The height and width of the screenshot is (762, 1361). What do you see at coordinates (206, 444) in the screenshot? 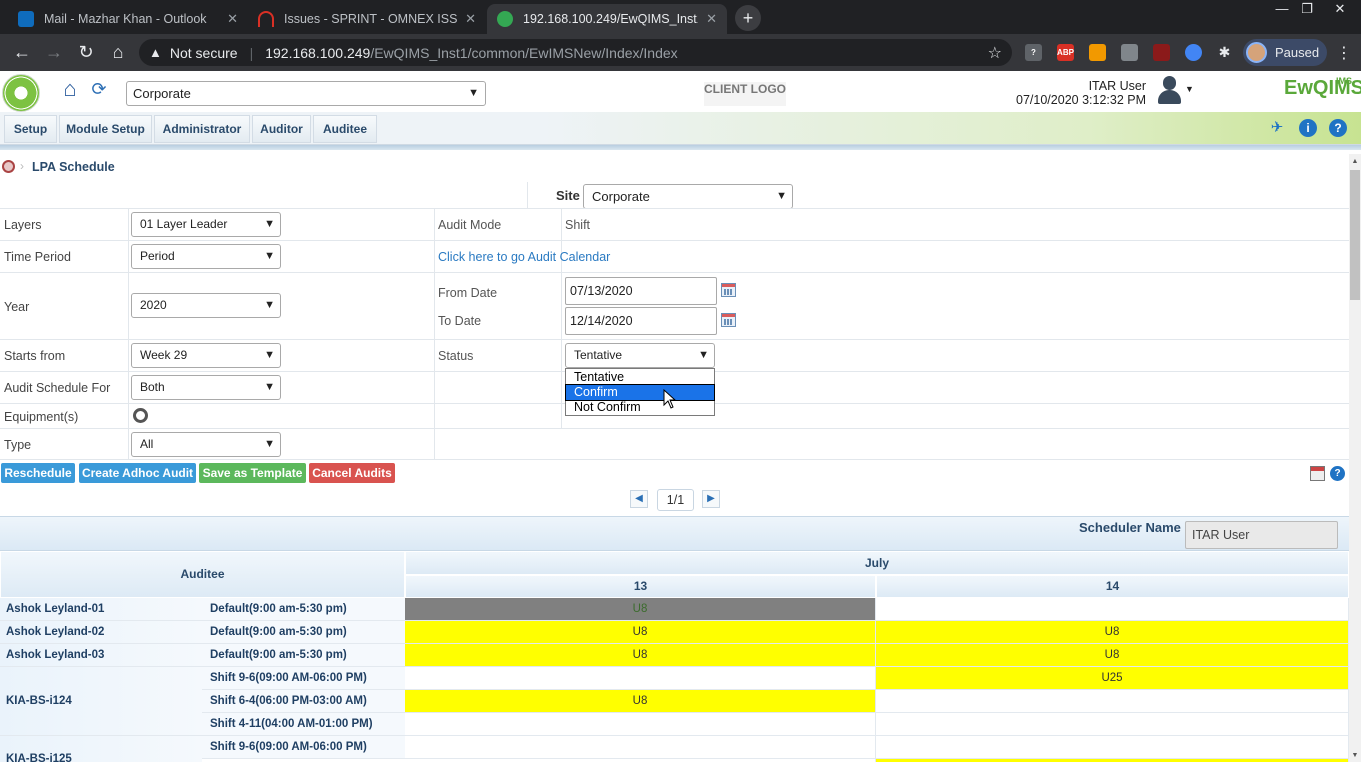
I see `type-select: All ▼` at bounding box center [206, 444].